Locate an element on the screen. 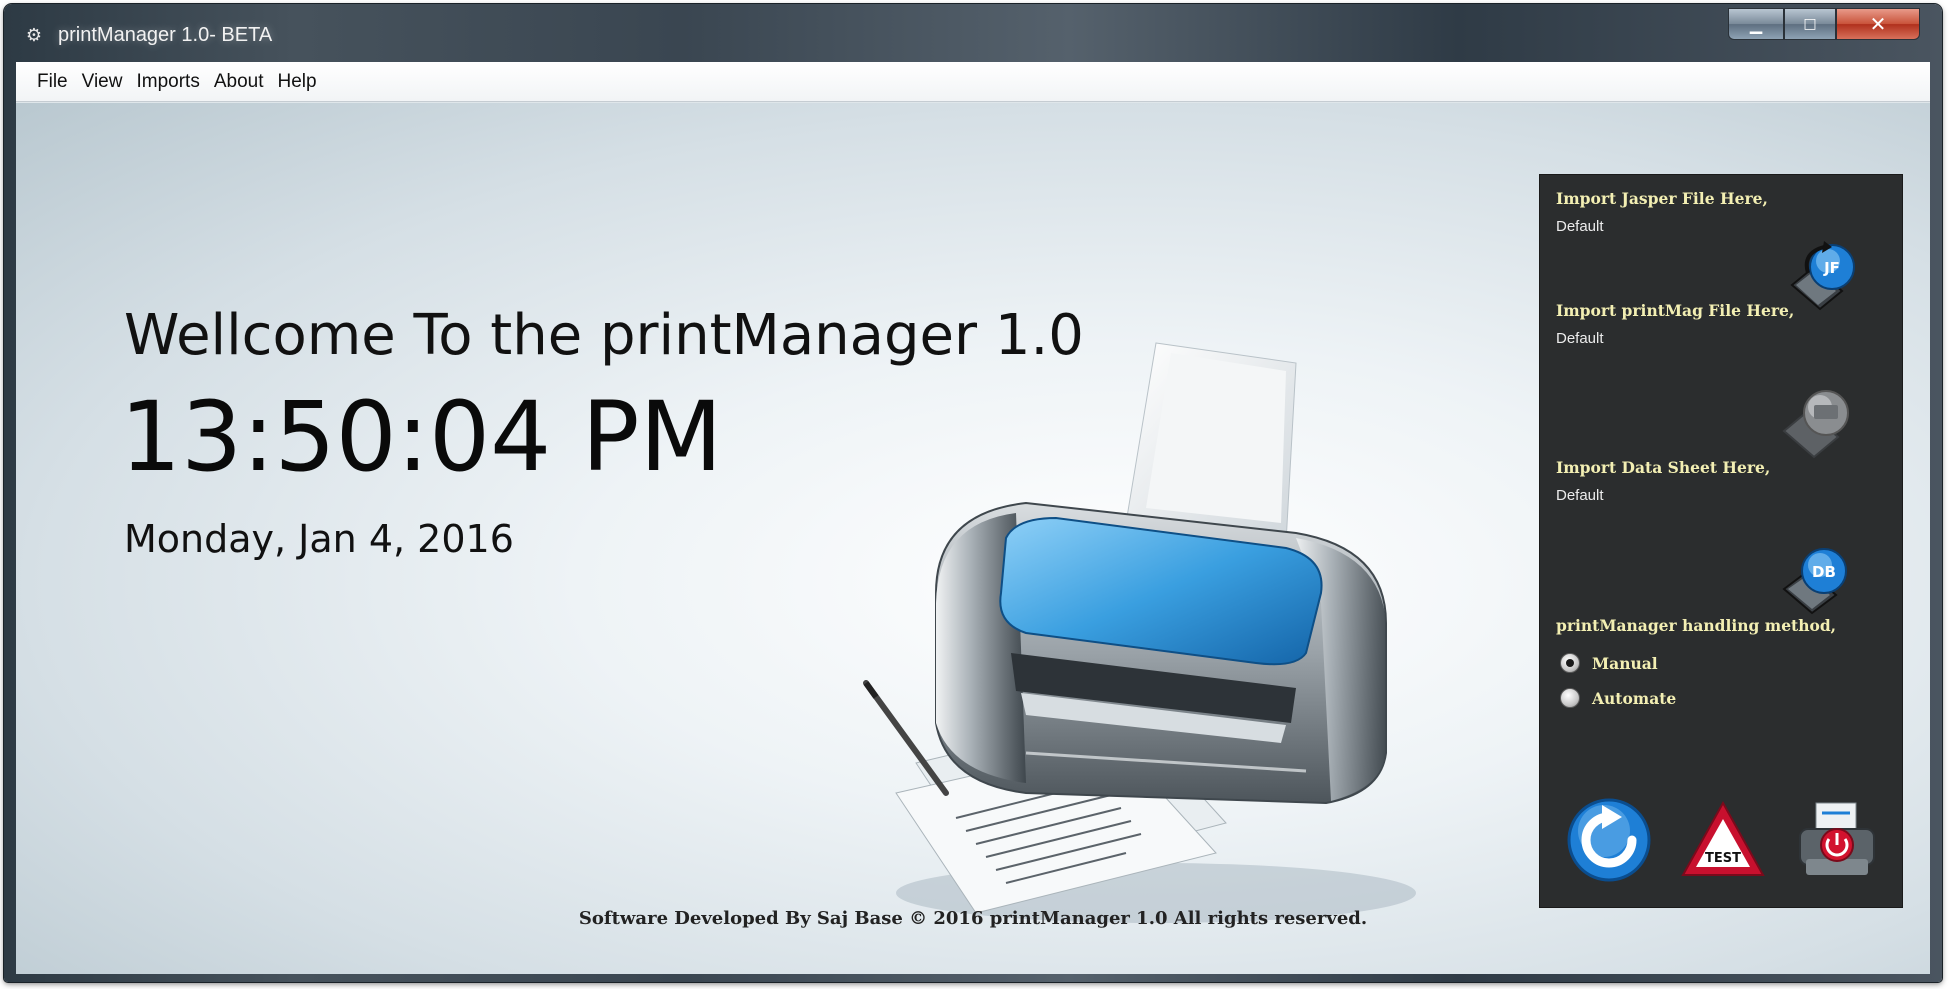 The height and width of the screenshot is (989, 1953). manual-label: Manual is located at coordinates (1625, 663).